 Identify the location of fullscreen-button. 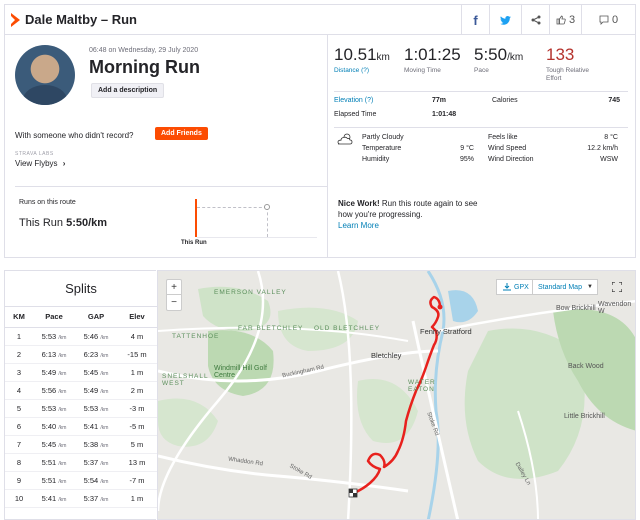
(617, 287).